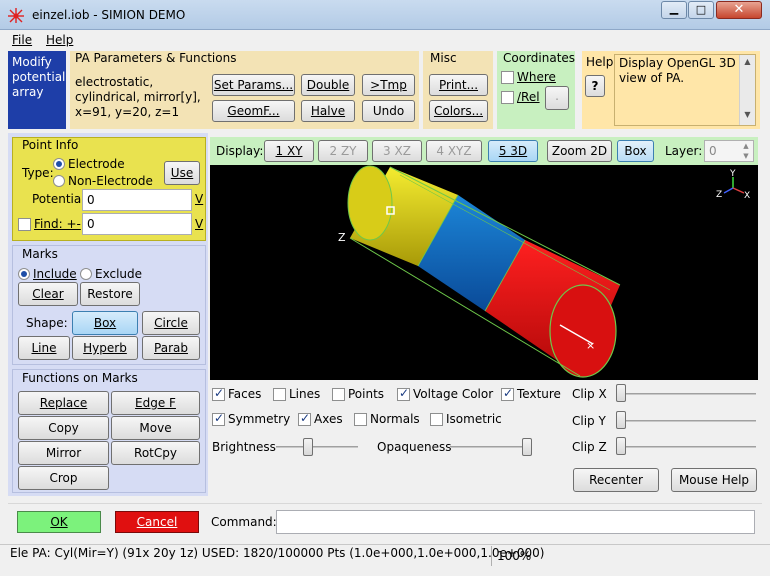 Image resolution: width=770 pixels, height=576 pixels. I want to click on cylinder-3d-model, so click(484, 271).